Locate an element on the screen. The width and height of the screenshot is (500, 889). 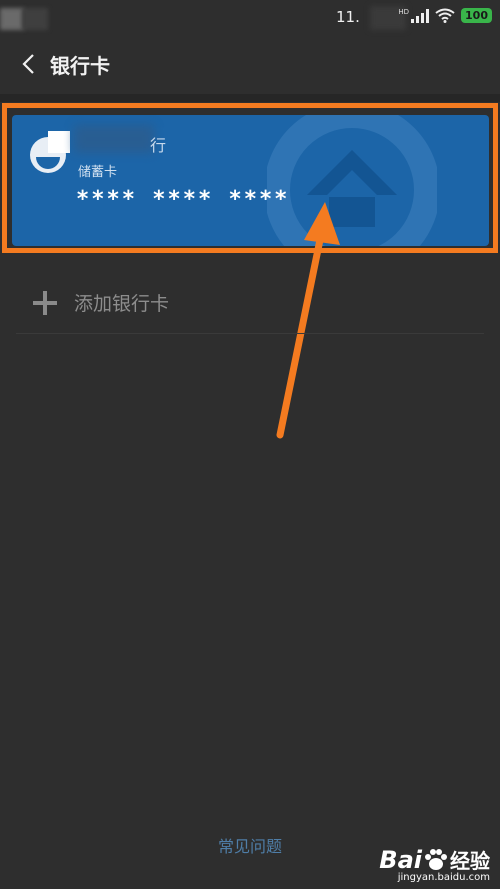
header-divider is located at coordinates (250, 98).